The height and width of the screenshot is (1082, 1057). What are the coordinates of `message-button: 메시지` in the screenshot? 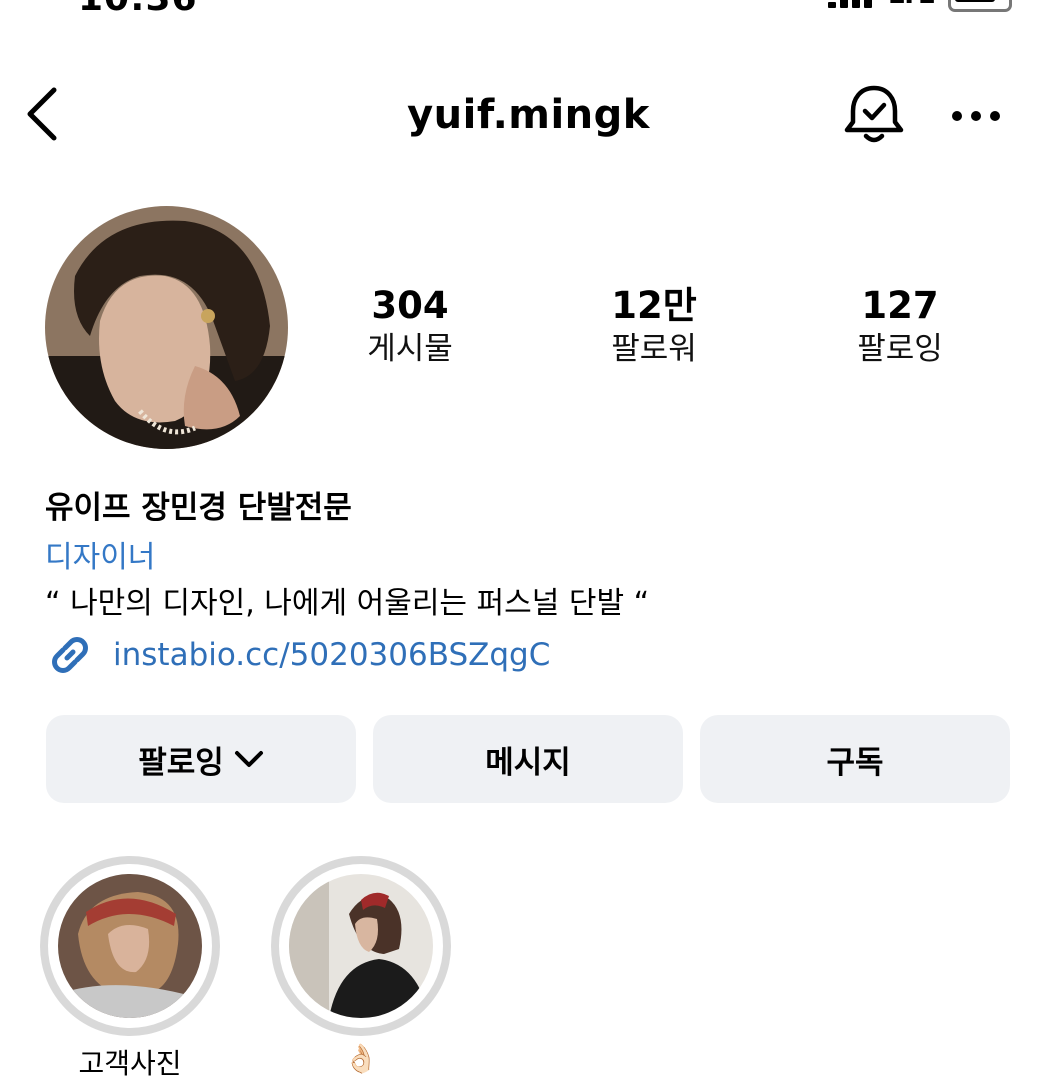 It's located at (528, 759).